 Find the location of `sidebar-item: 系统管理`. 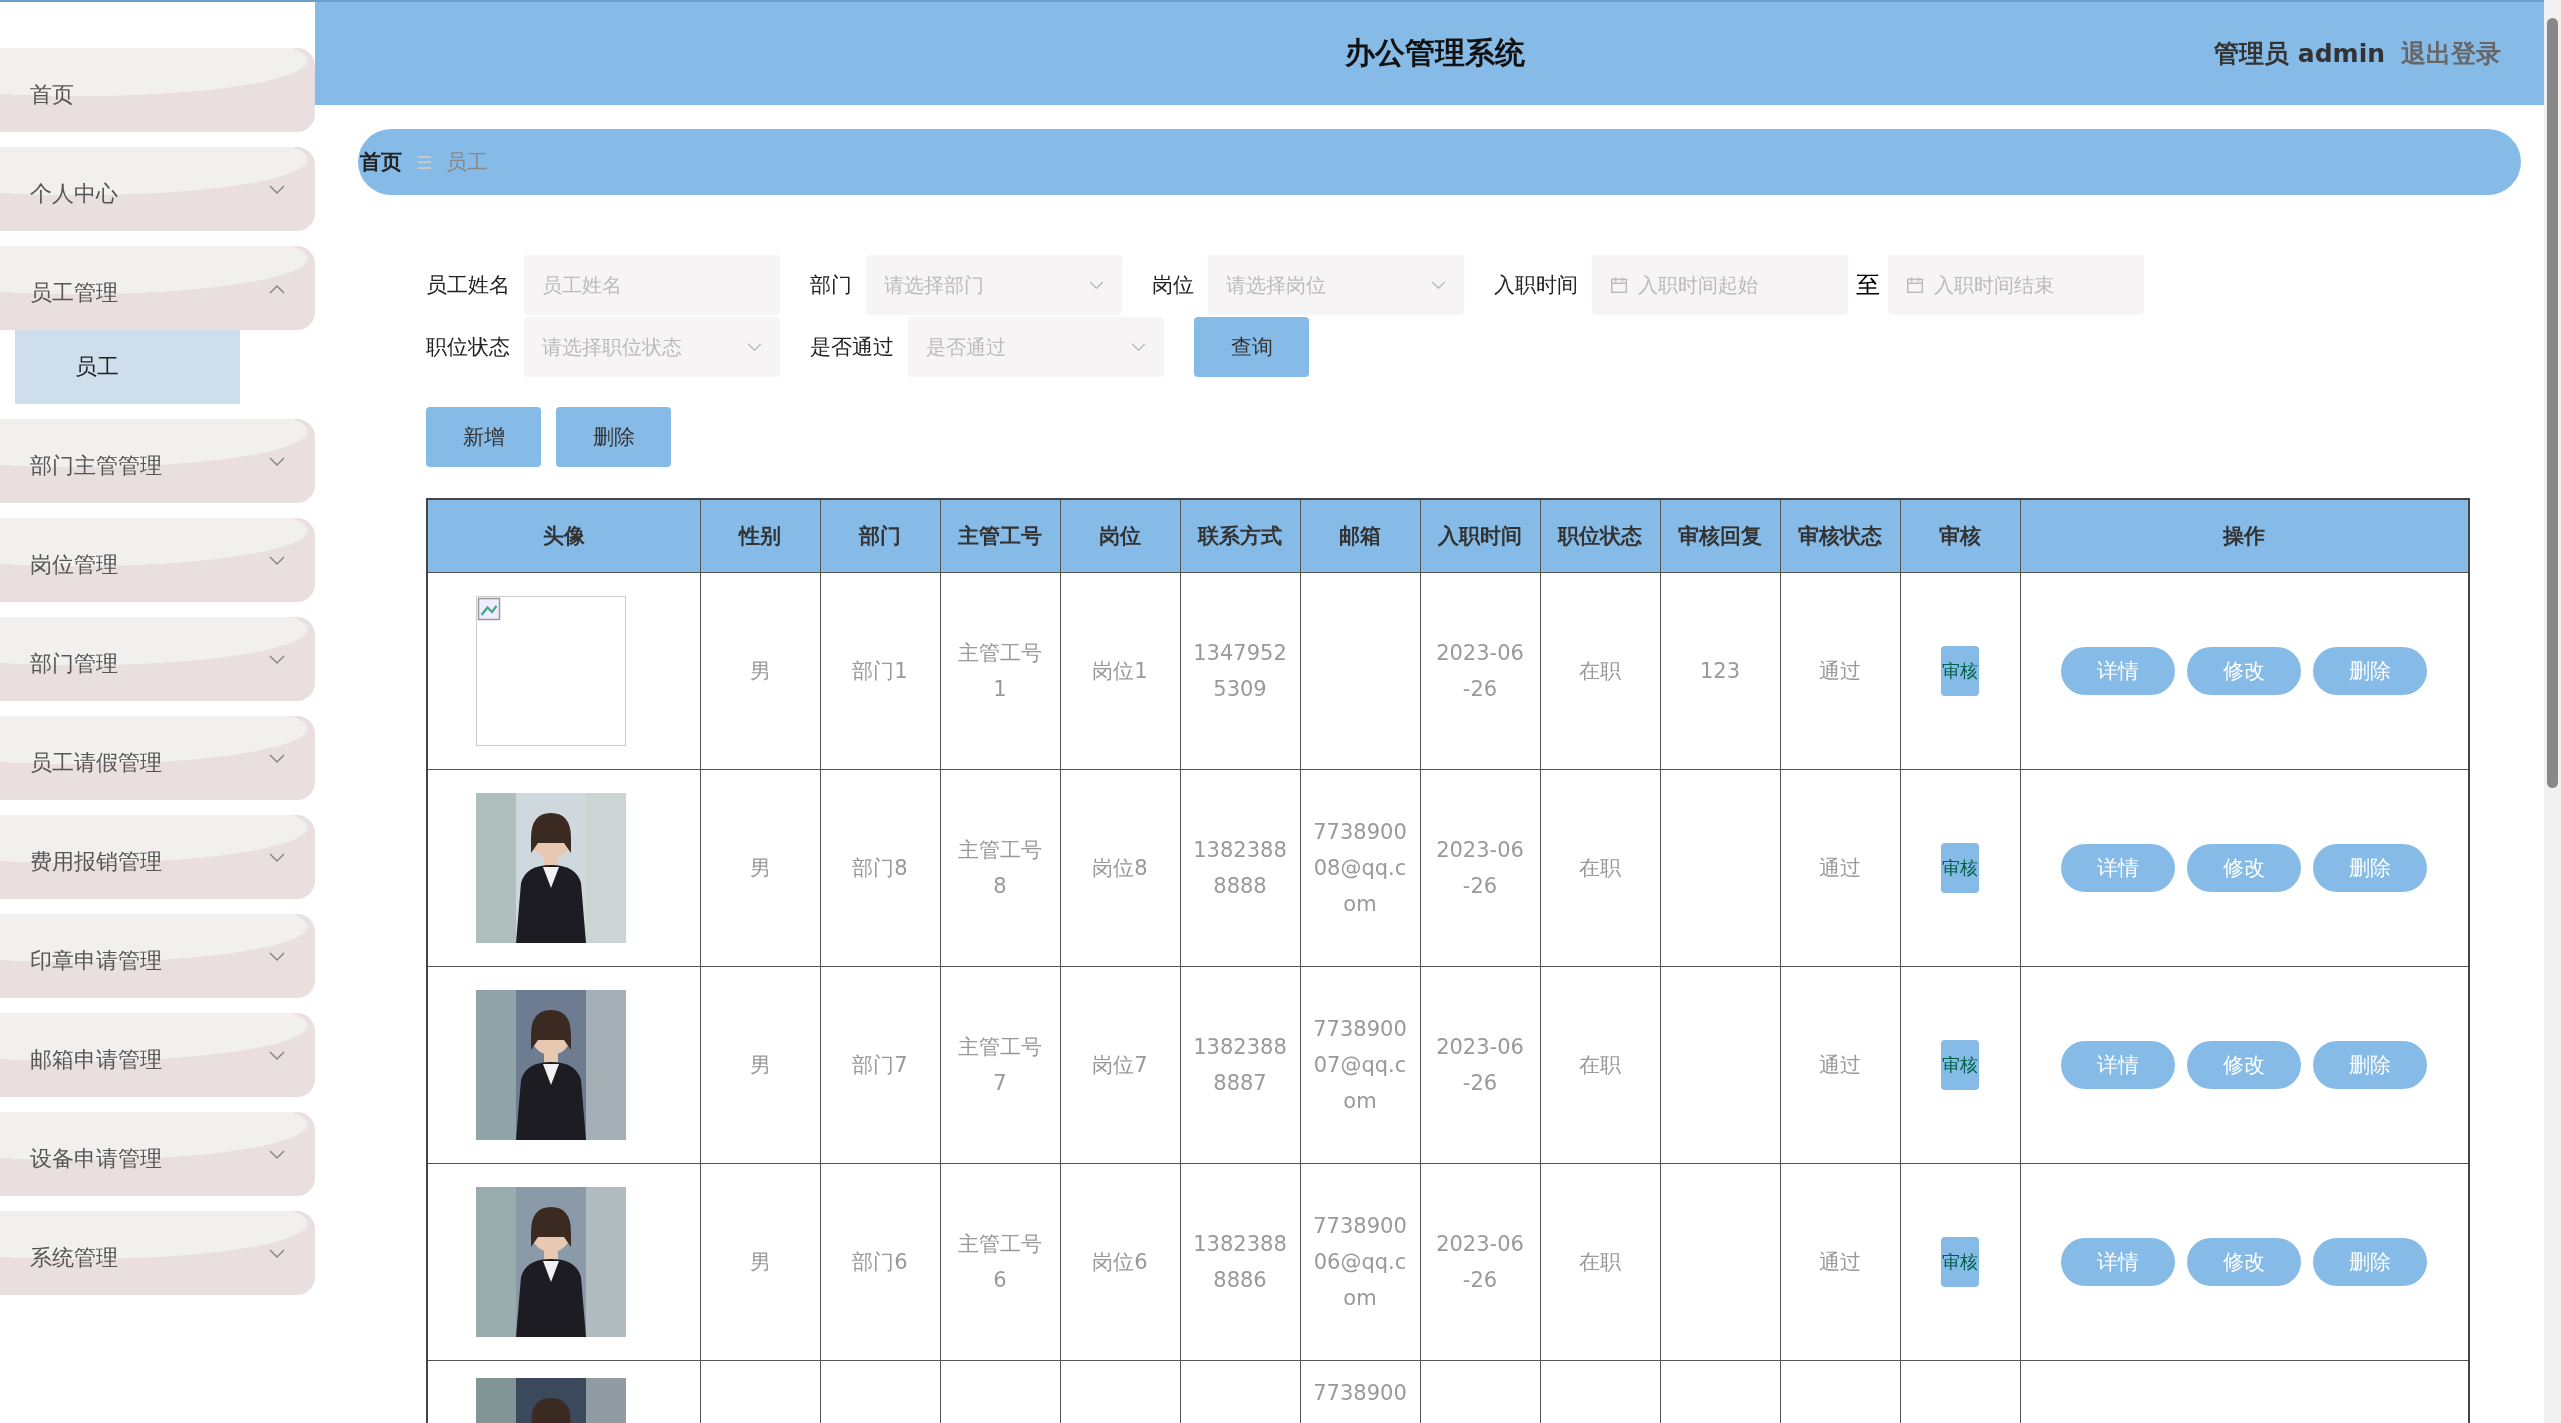

sidebar-item: 系统管理 is located at coordinates (157, 1253).